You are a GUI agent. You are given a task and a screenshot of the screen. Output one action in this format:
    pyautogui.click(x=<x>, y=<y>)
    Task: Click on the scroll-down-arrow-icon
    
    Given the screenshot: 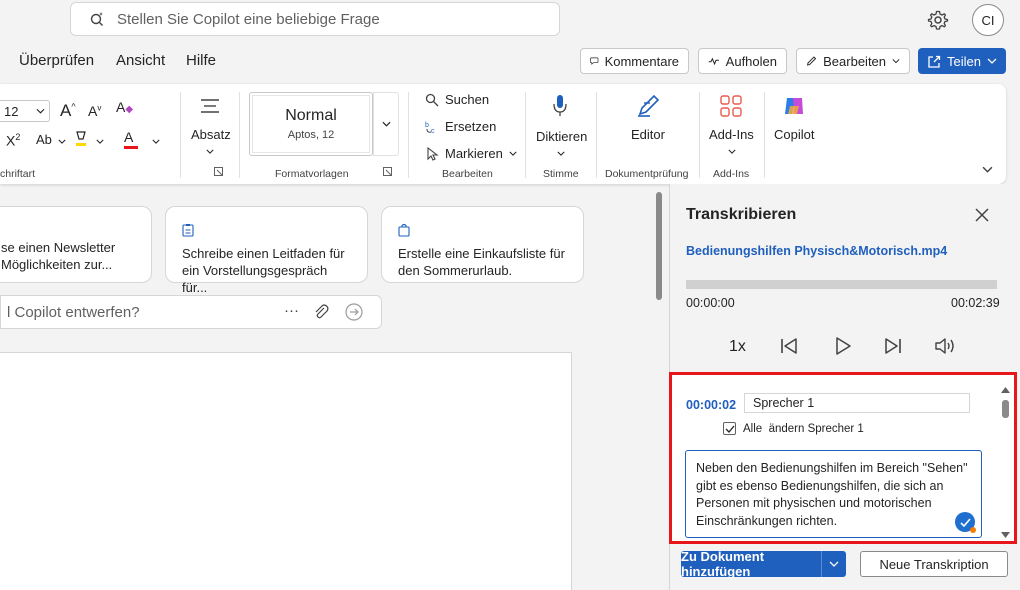 What is the action you would take?
    pyautogui.click(x=1005, y=535)
    